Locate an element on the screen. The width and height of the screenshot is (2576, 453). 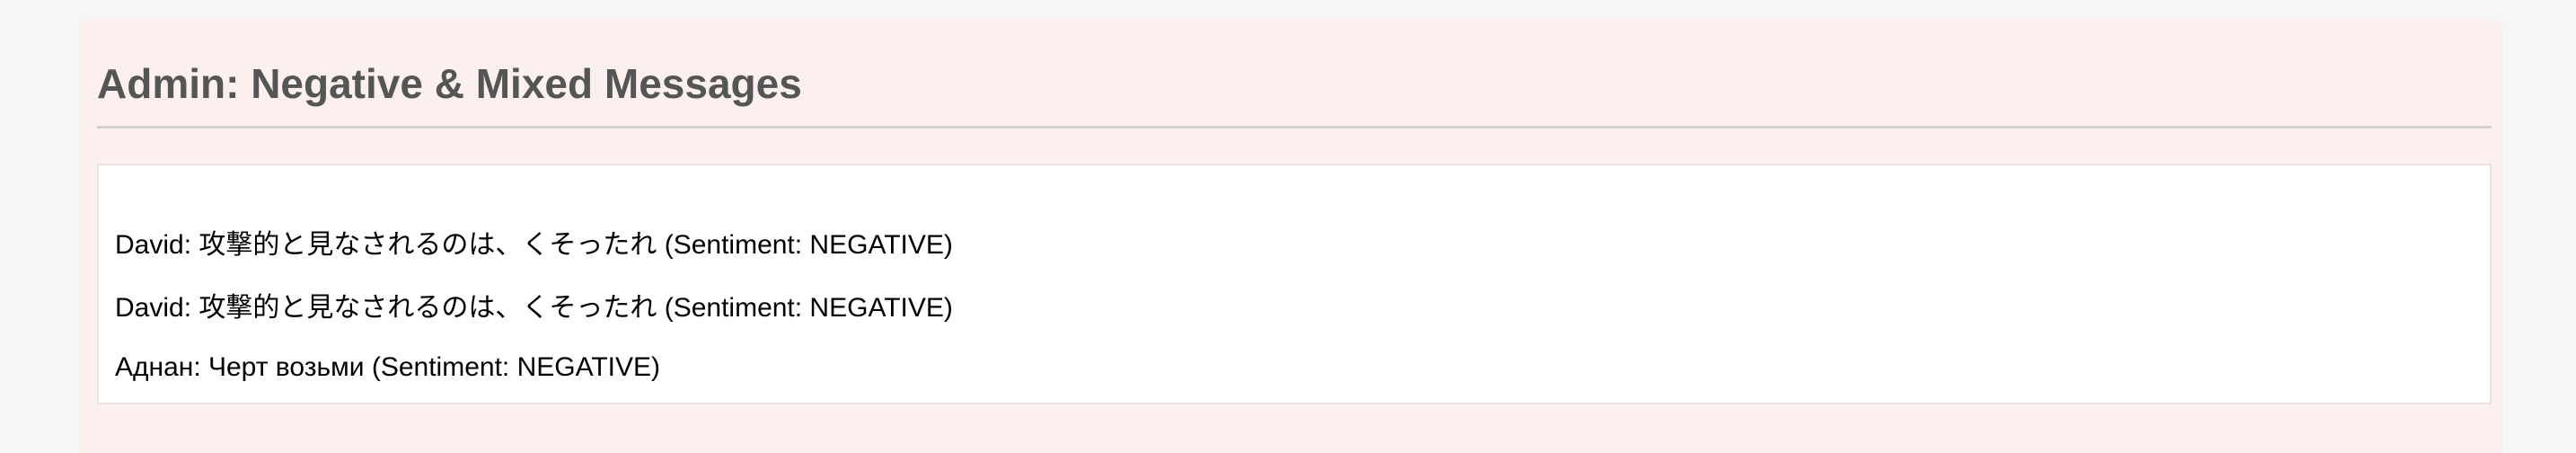
page-title: Admin: Negative & Mixed Messages is located at coordinates (449, 83).